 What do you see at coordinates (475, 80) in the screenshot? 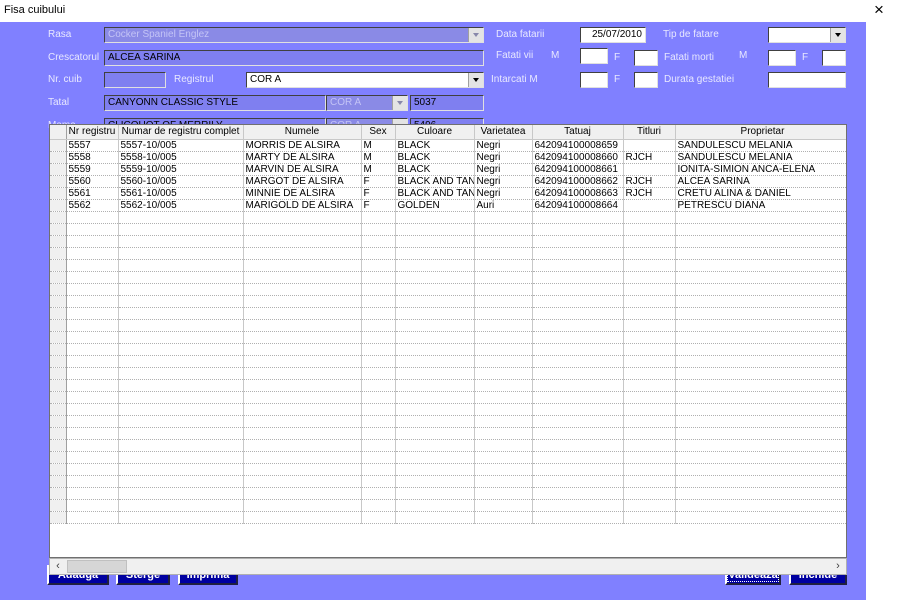
I see `registrul-dropdown-icon` at bounding box center [475, 80].